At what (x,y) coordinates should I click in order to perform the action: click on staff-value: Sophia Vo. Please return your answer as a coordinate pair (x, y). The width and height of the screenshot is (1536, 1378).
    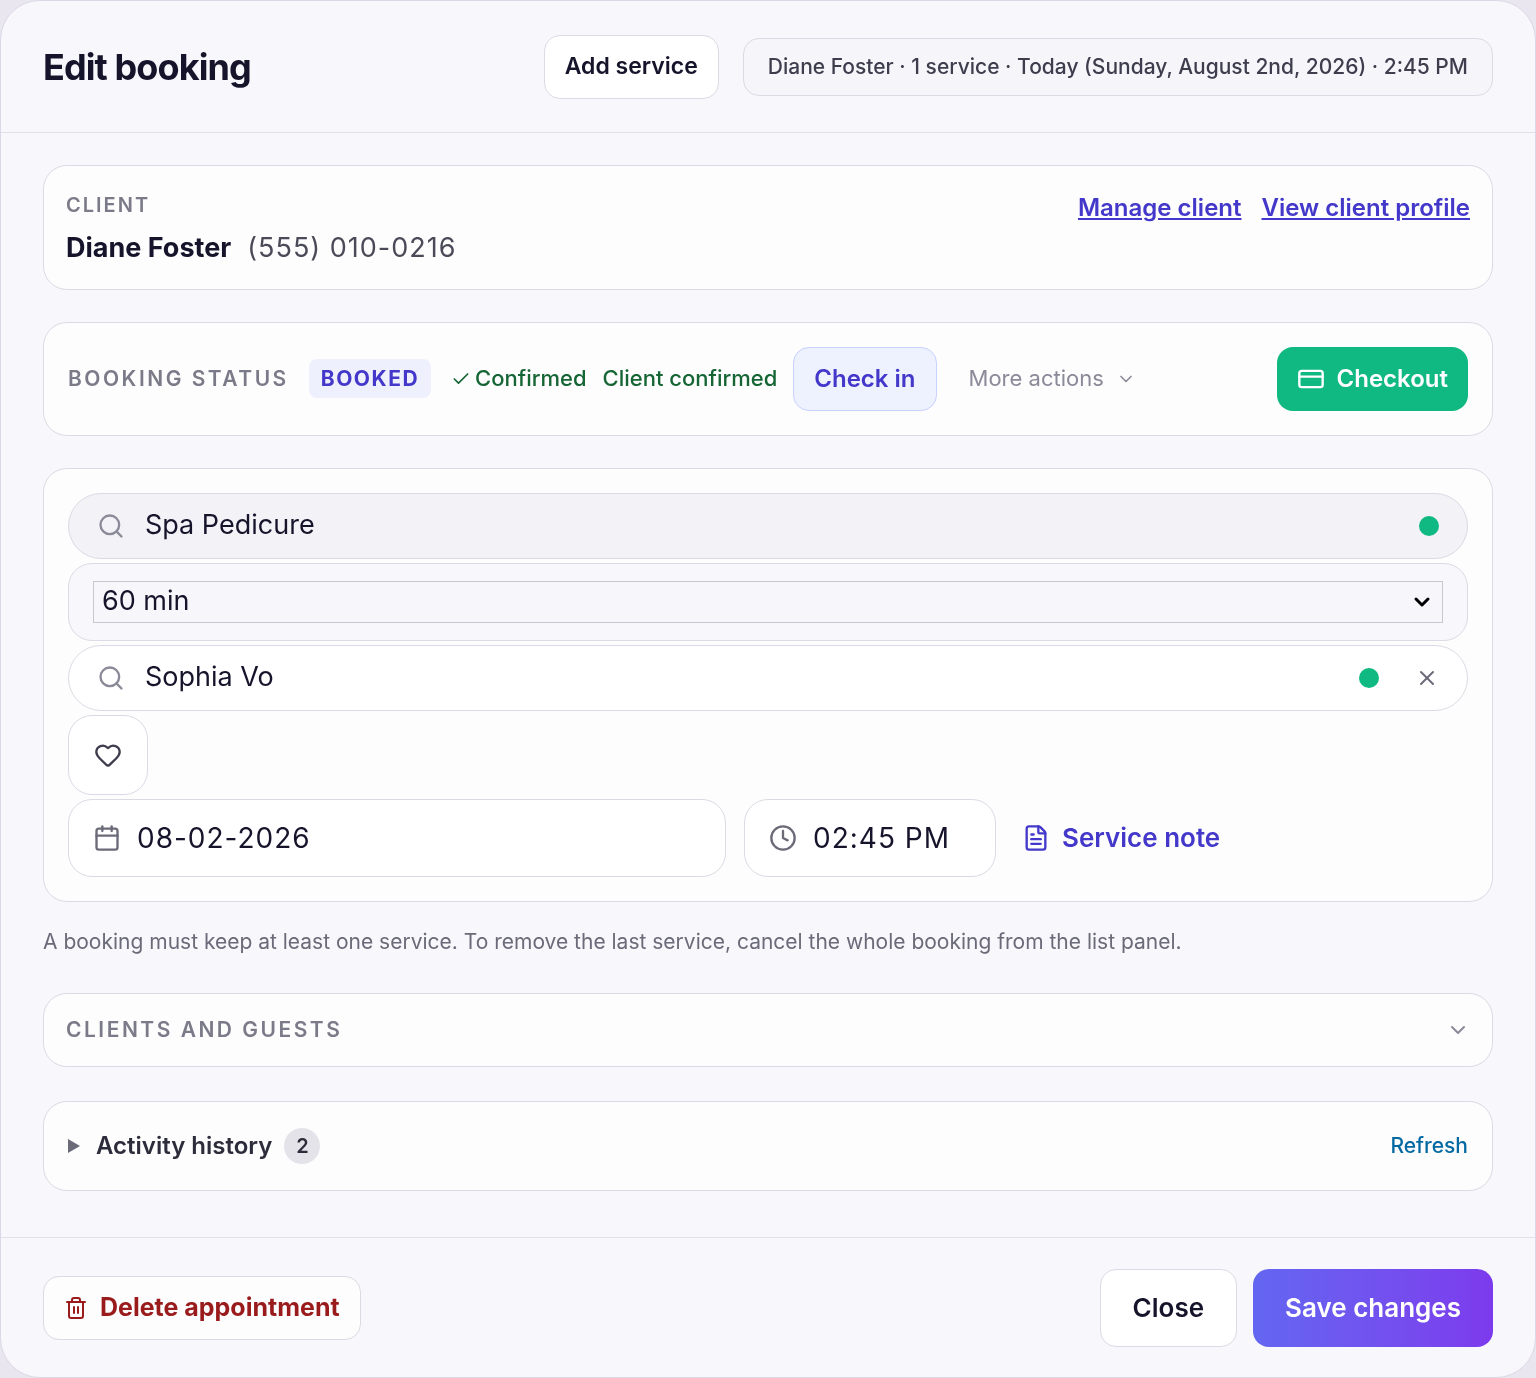
    Looking at the image, I should click on (210, 677).